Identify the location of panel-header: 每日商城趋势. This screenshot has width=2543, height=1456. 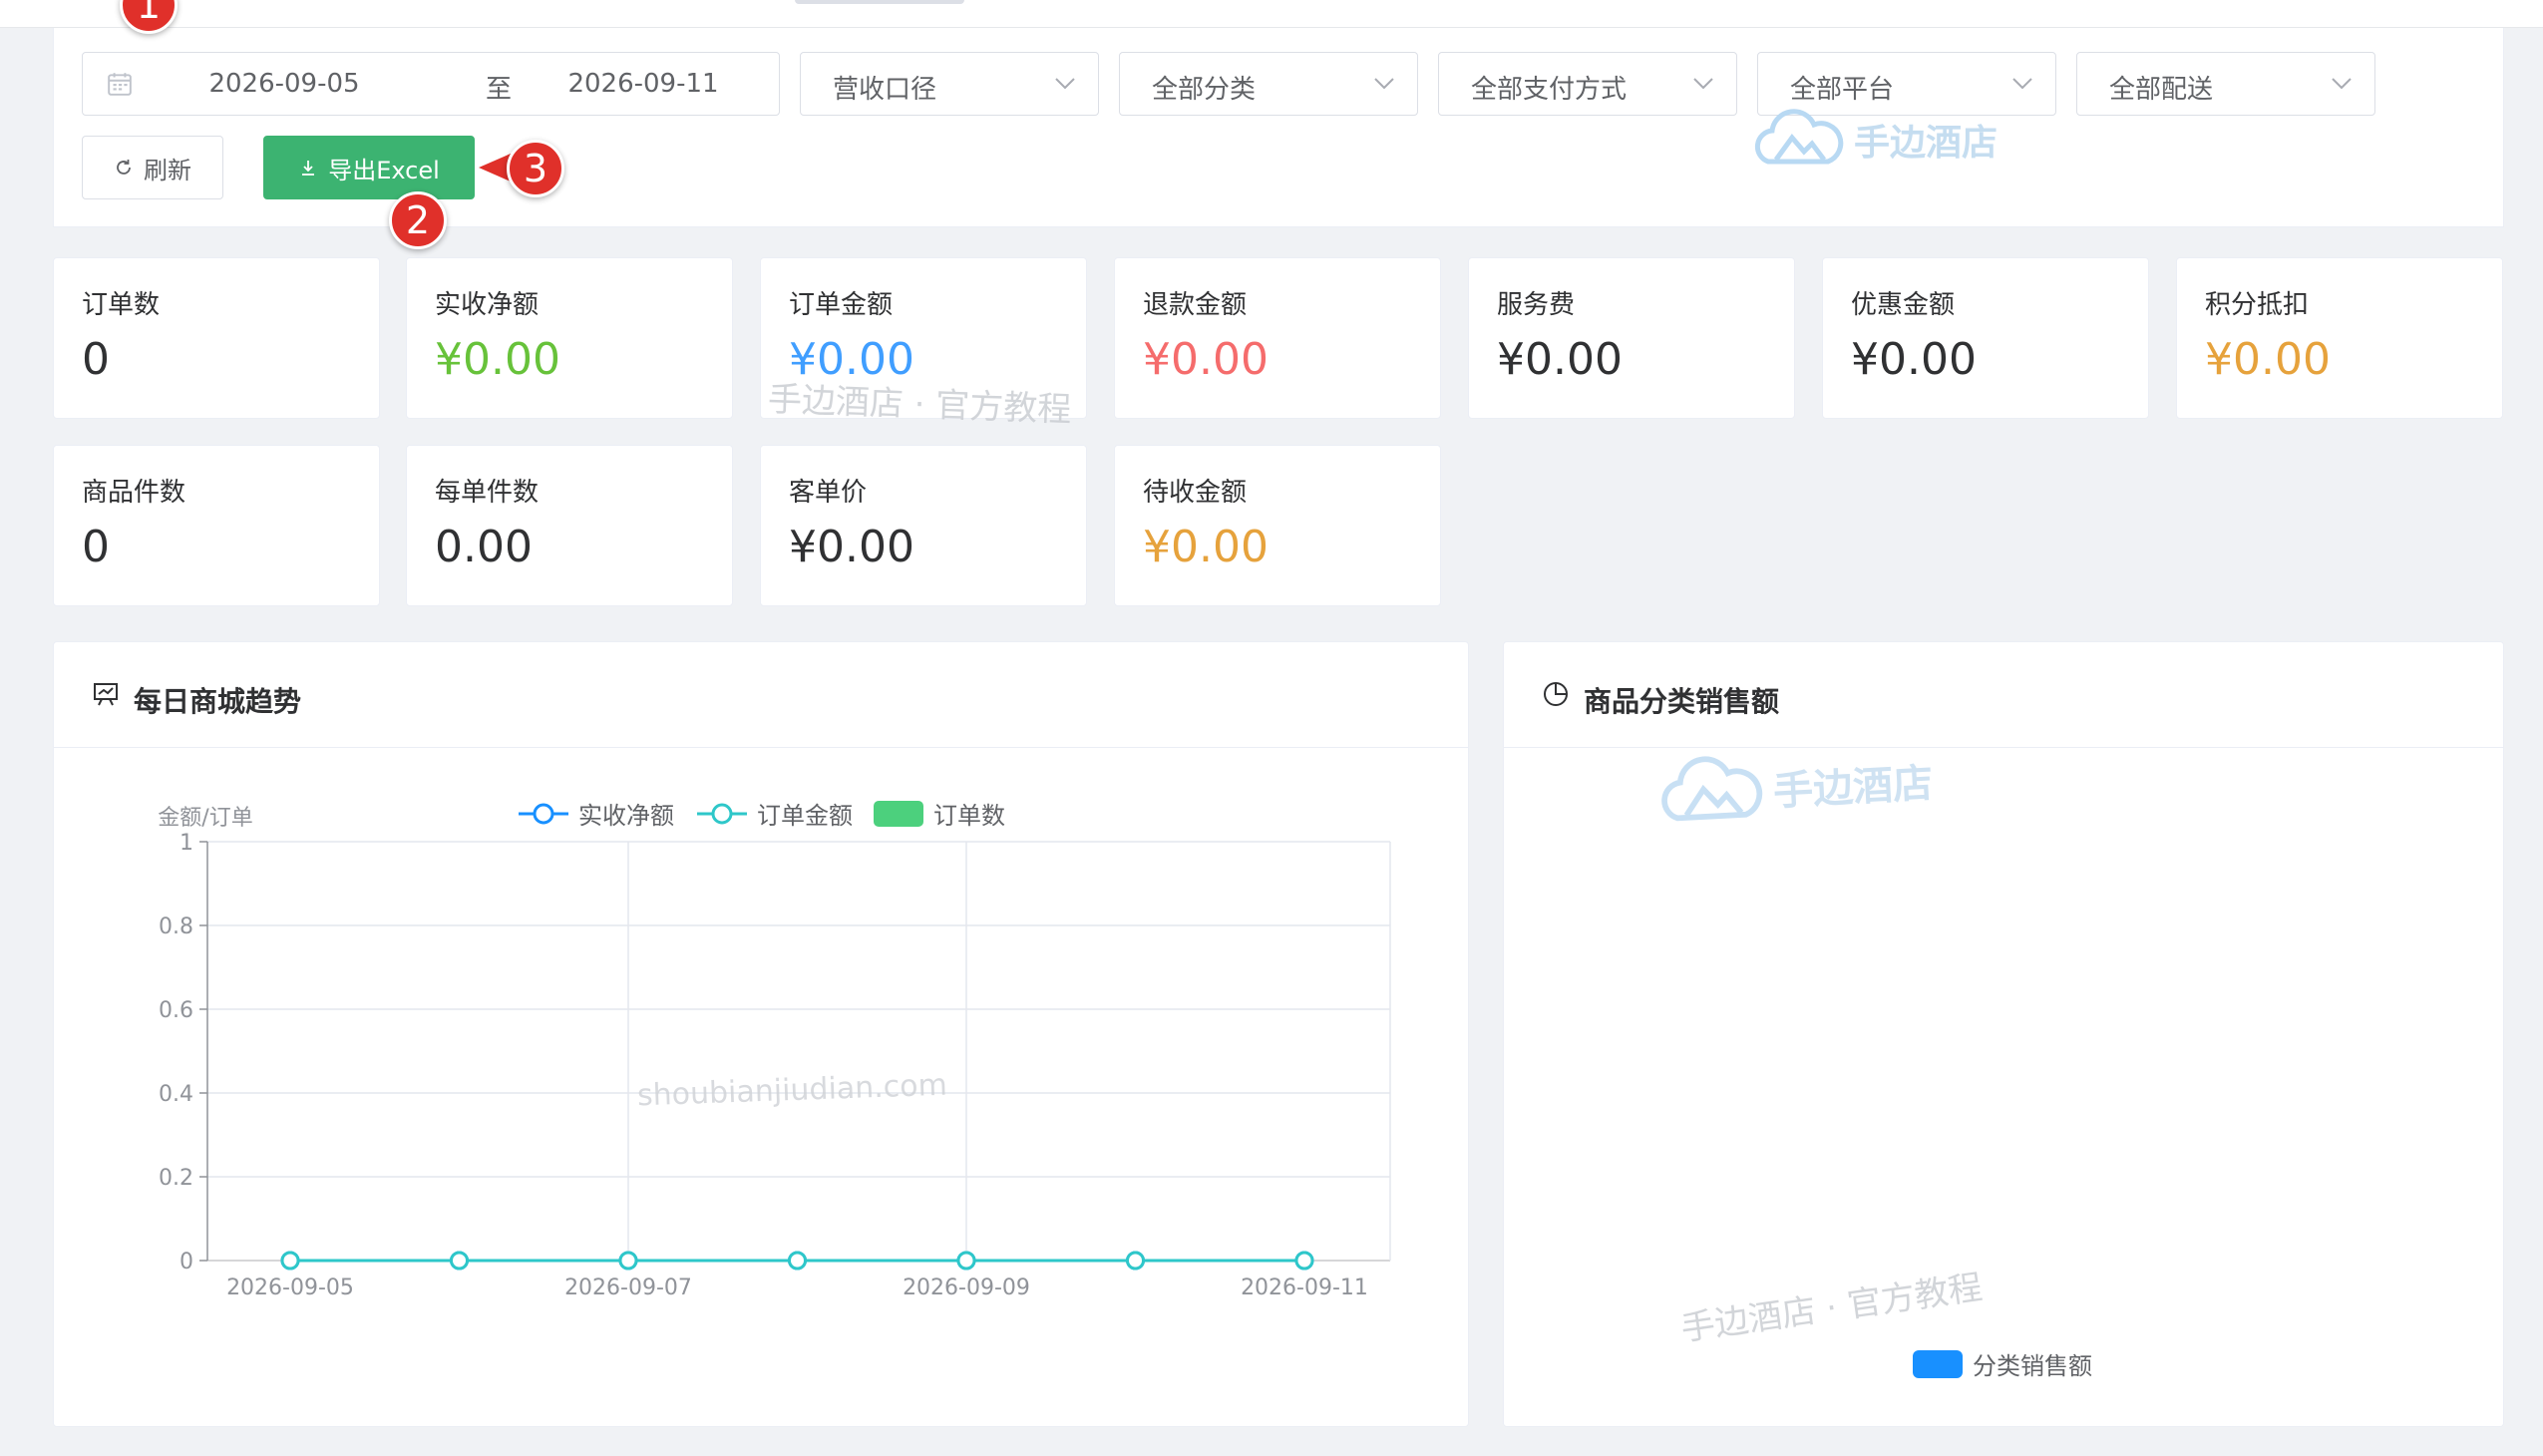
(761, 695).